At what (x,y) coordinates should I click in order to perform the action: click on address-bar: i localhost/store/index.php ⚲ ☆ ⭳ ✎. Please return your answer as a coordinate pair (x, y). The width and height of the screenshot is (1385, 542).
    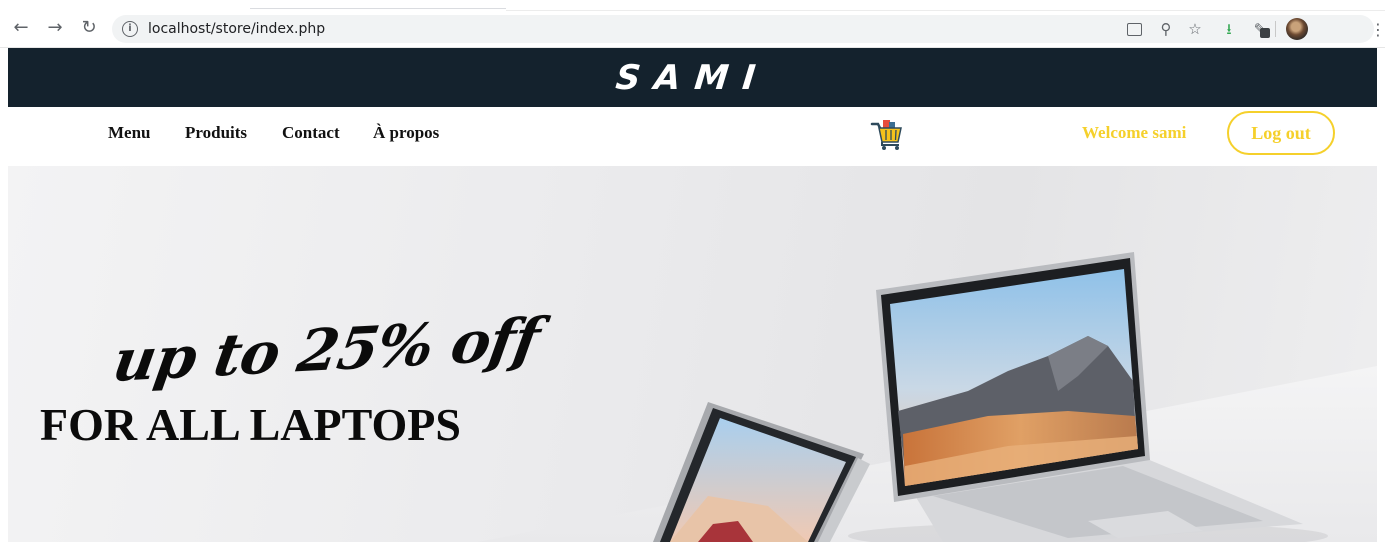
    Looking at the image, I should click on (743, 29).